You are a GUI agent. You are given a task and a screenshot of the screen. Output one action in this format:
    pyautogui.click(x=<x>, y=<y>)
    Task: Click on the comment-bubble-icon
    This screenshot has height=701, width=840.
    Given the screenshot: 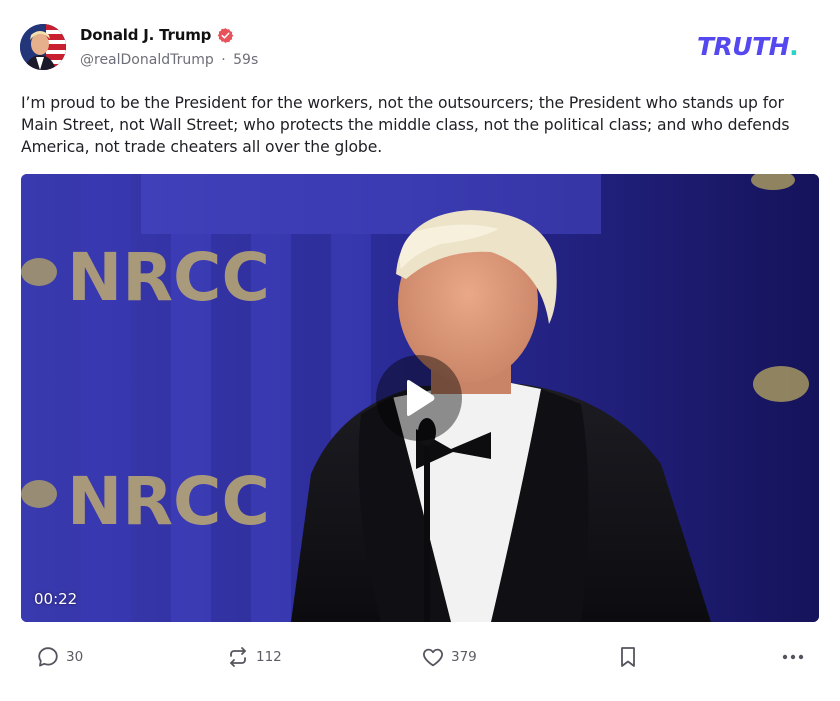 What is the action you would take?
    pyautogui.click(x=48, y=657)
    